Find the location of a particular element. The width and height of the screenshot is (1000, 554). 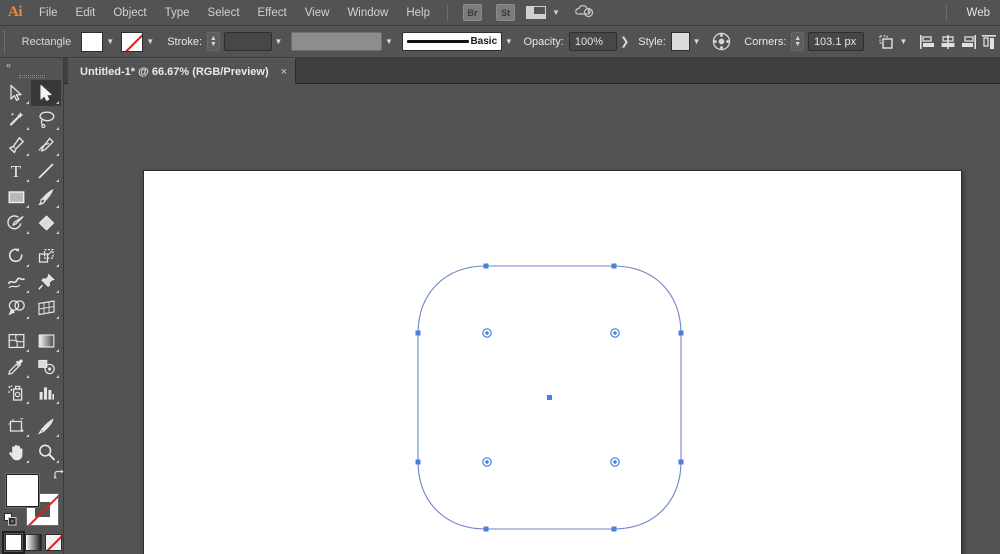

corner-radius-field: 103.1 px is located at coordinates (835, 41).